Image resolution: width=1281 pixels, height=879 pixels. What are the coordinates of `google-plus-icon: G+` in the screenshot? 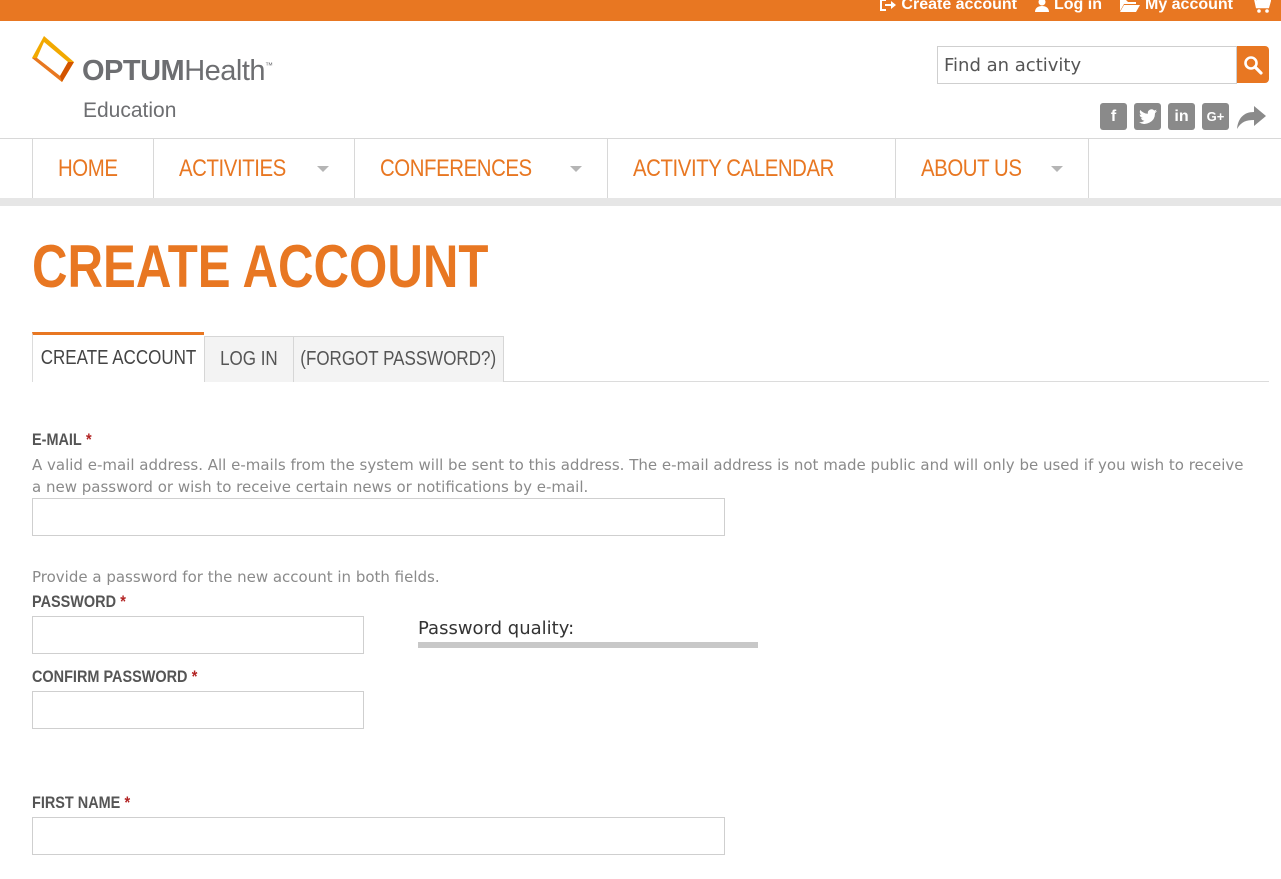 It's located at (1215, 116).